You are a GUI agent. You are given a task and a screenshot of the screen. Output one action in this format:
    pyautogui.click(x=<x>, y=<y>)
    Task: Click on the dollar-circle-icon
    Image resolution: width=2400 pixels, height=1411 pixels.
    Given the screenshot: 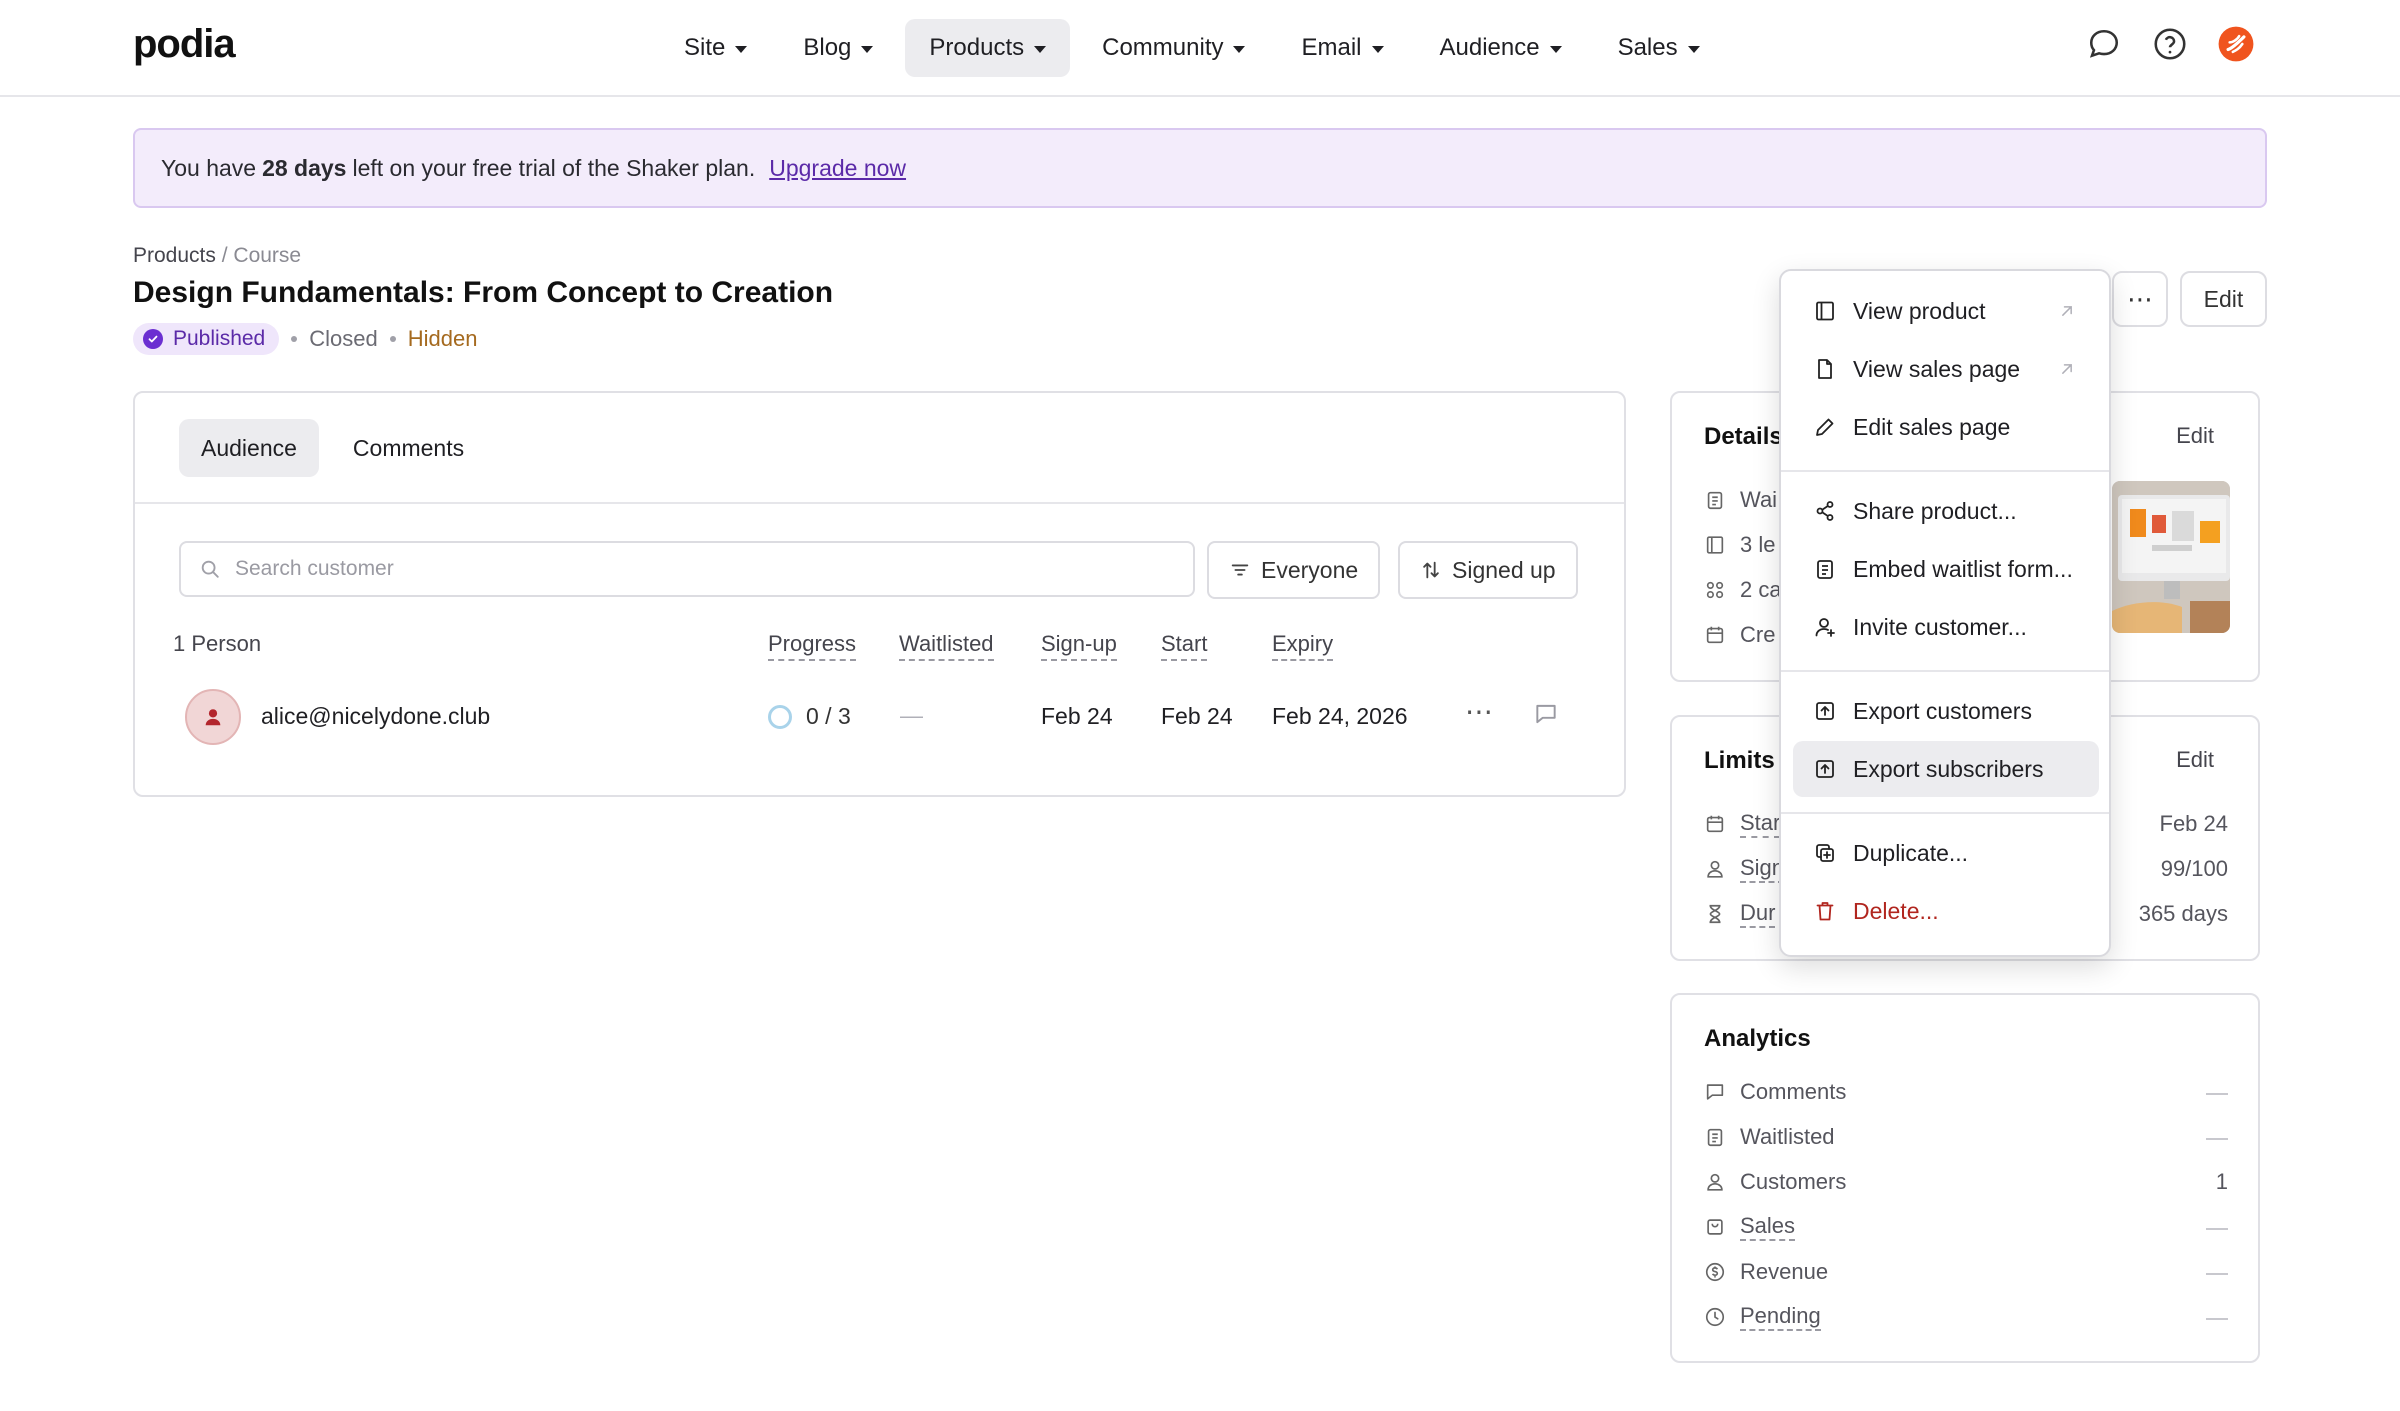 What is the action you would take?
    pyautogui.click(x=1715, y=1272)
    